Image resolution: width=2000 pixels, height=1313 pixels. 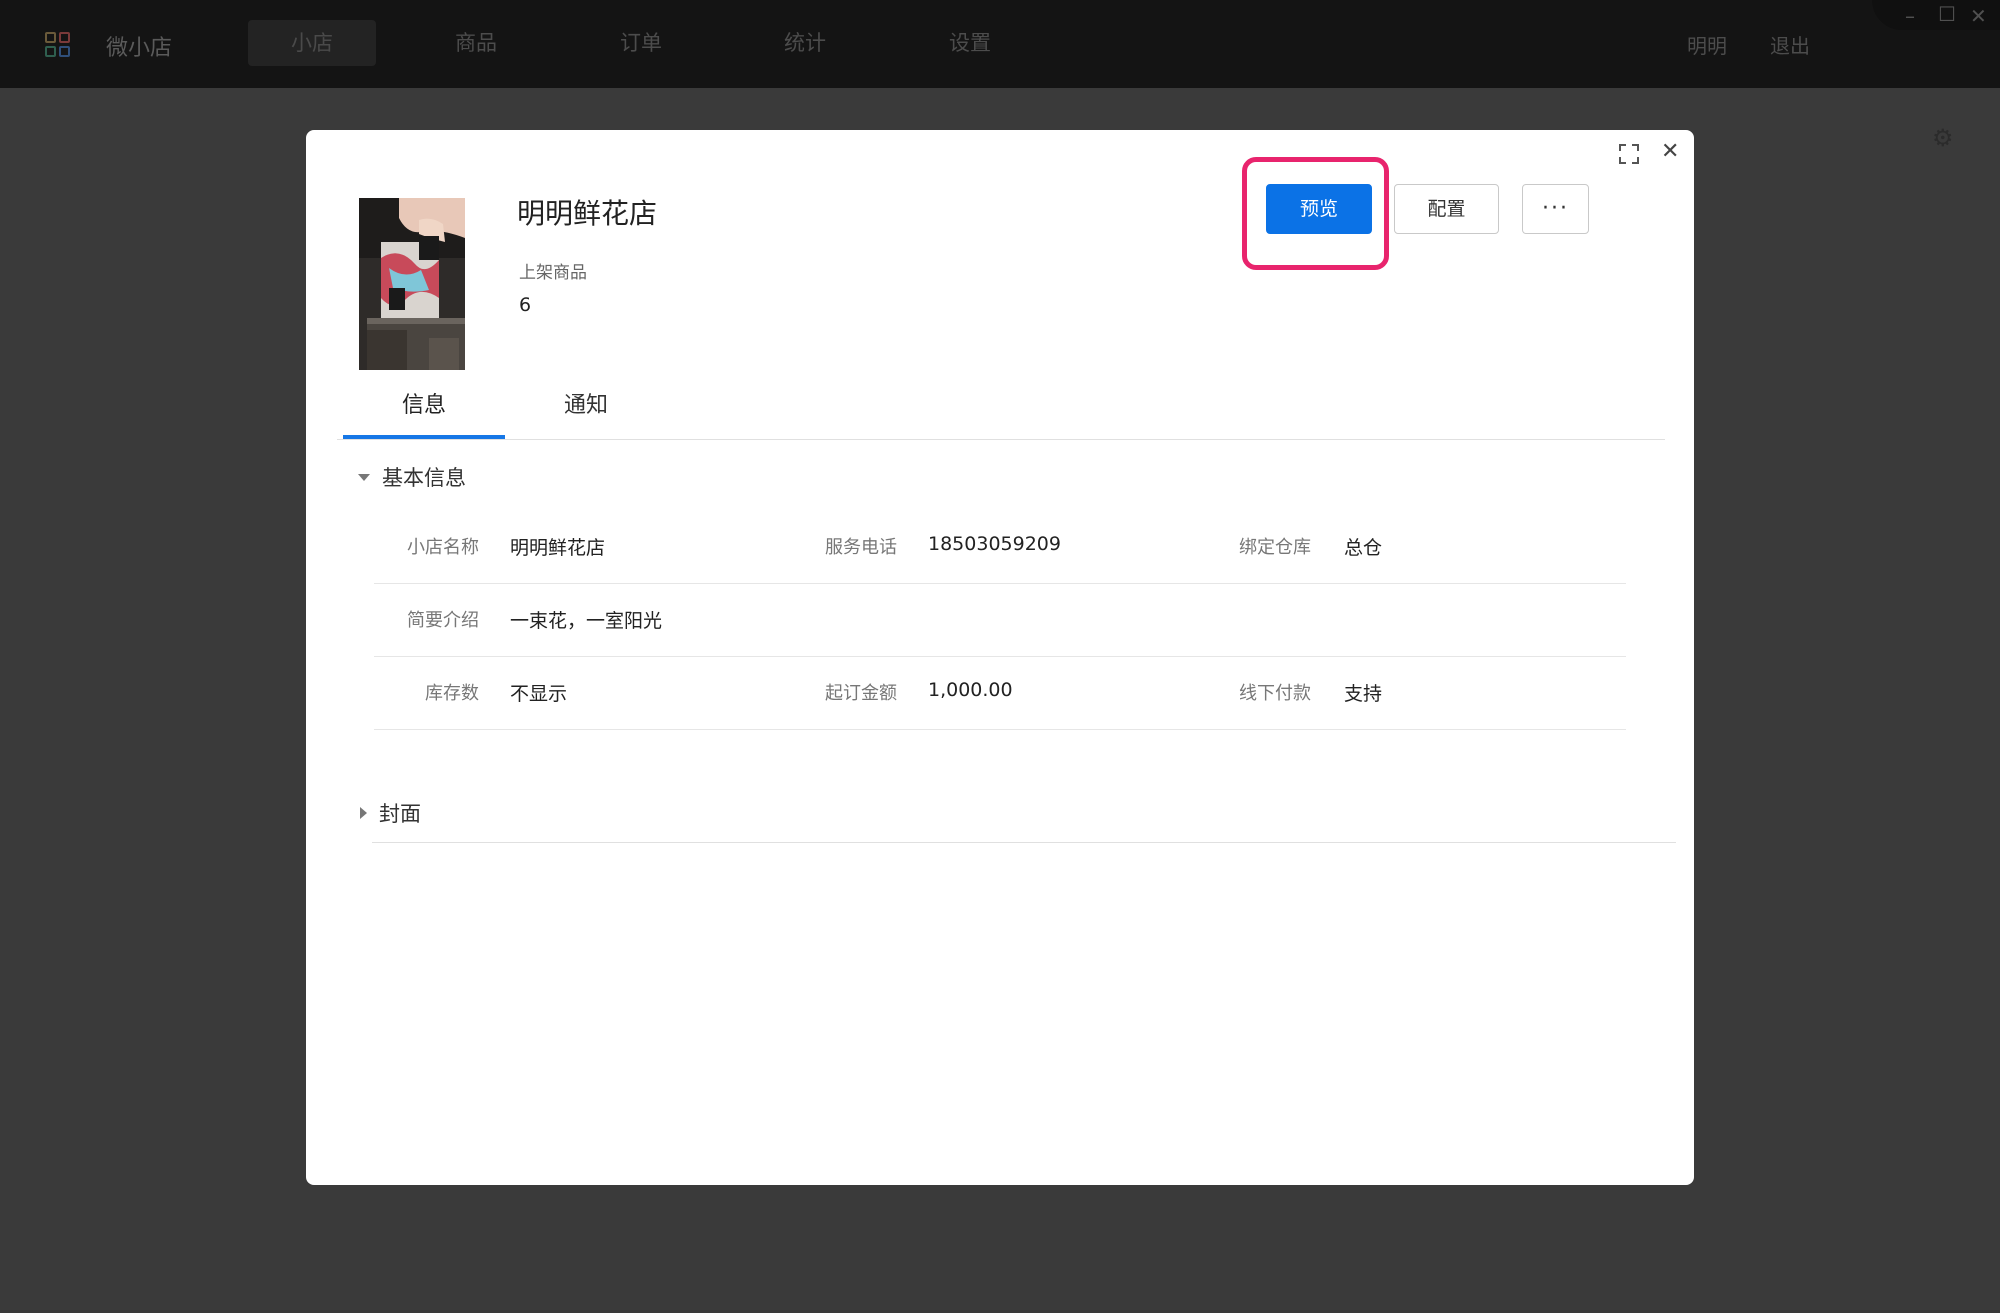 I want to click on info-row: 小店名称 明明鲜花店 服务电话 18503059209 绑定仓库 总仓, so click(x=1000, y=547).